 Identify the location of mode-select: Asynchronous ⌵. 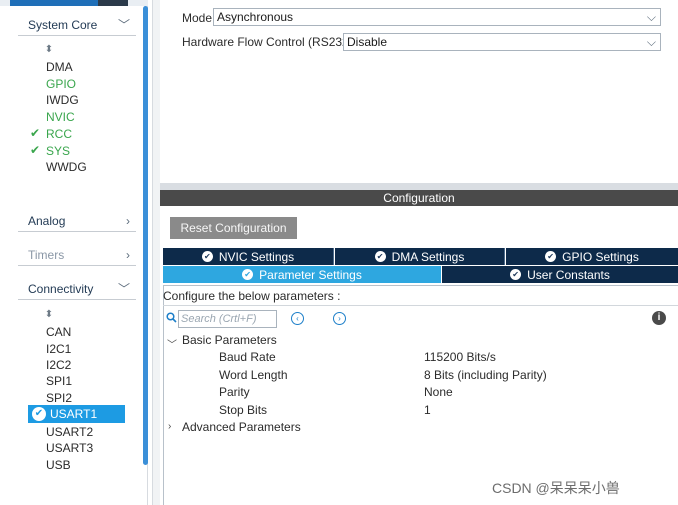
(437, 17).